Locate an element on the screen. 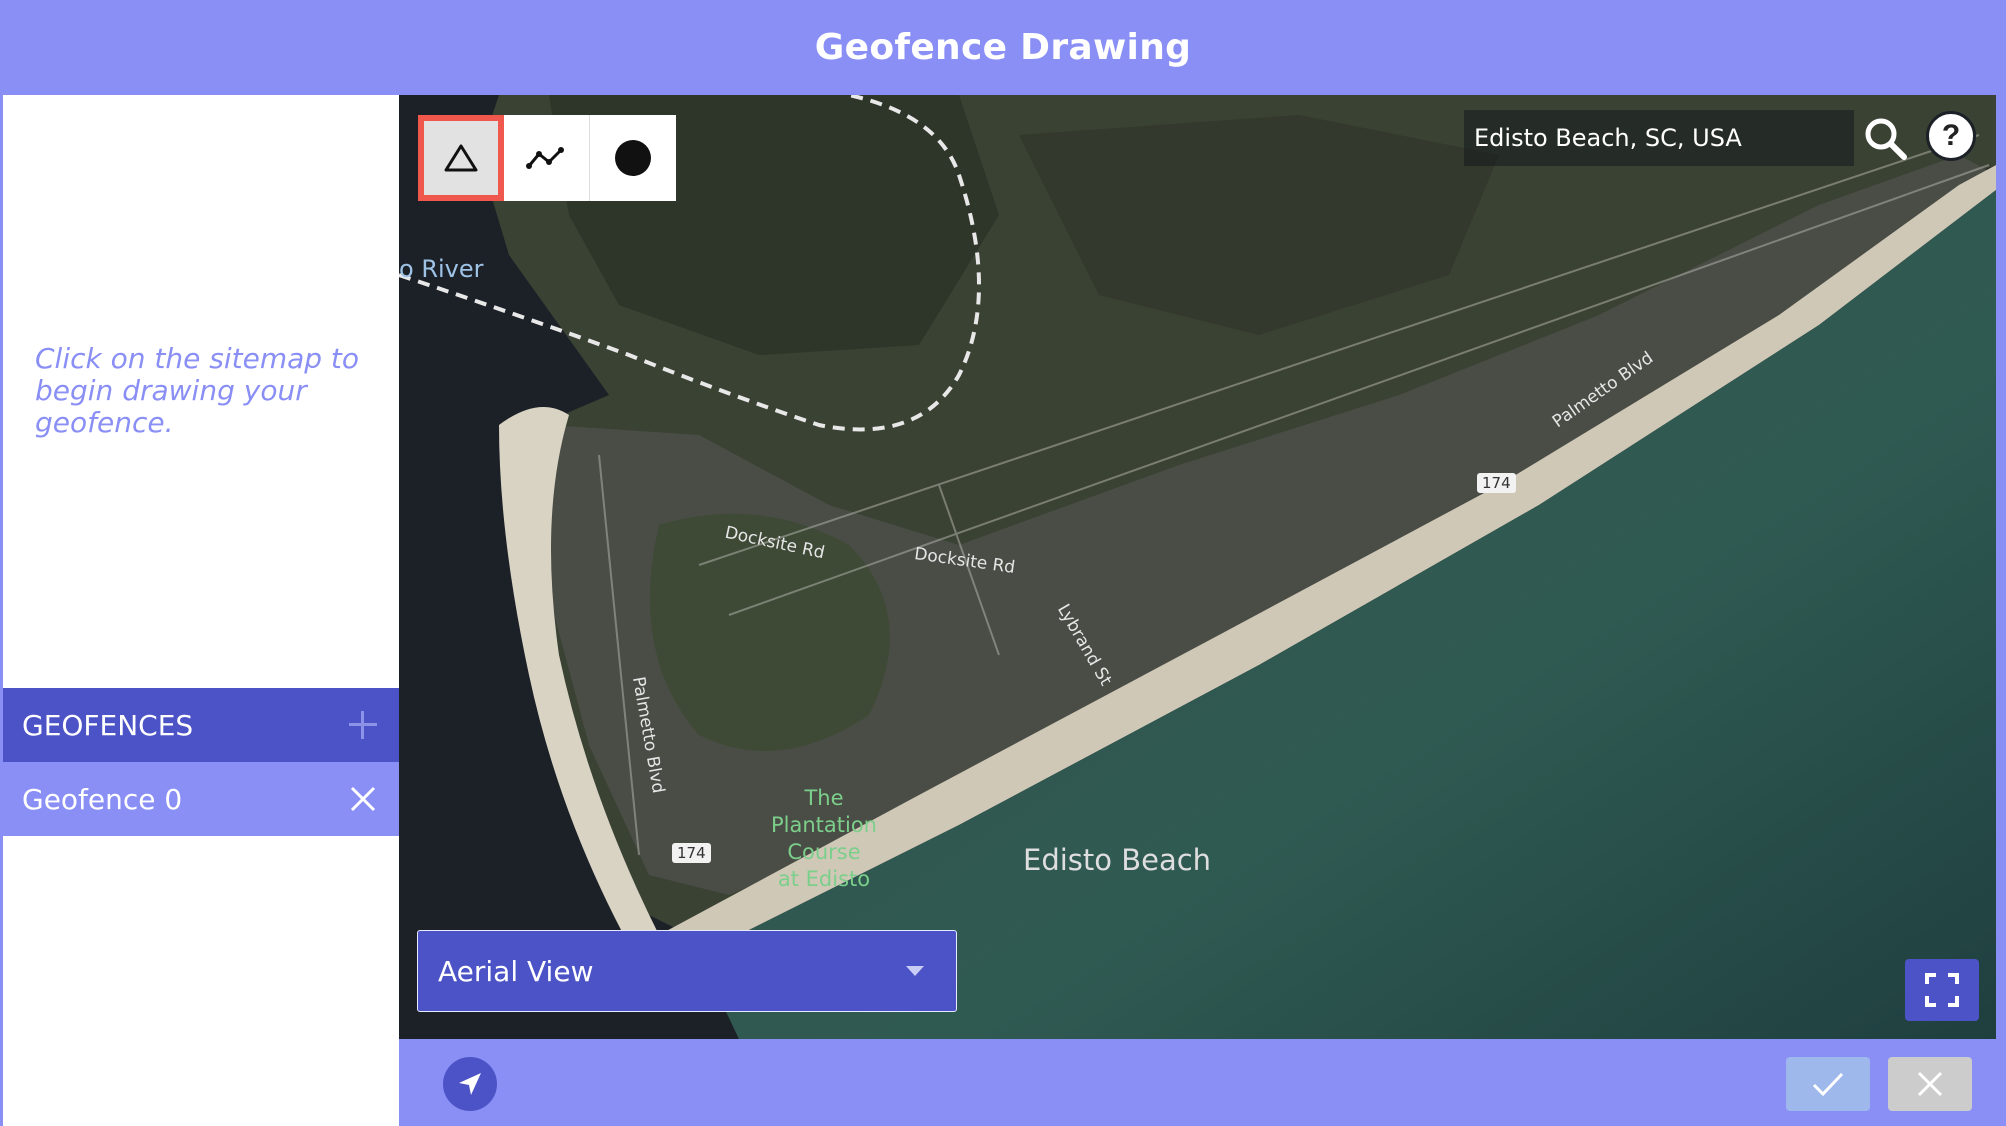  golf-course-label-line: Course is located at coordinates (824, 852).